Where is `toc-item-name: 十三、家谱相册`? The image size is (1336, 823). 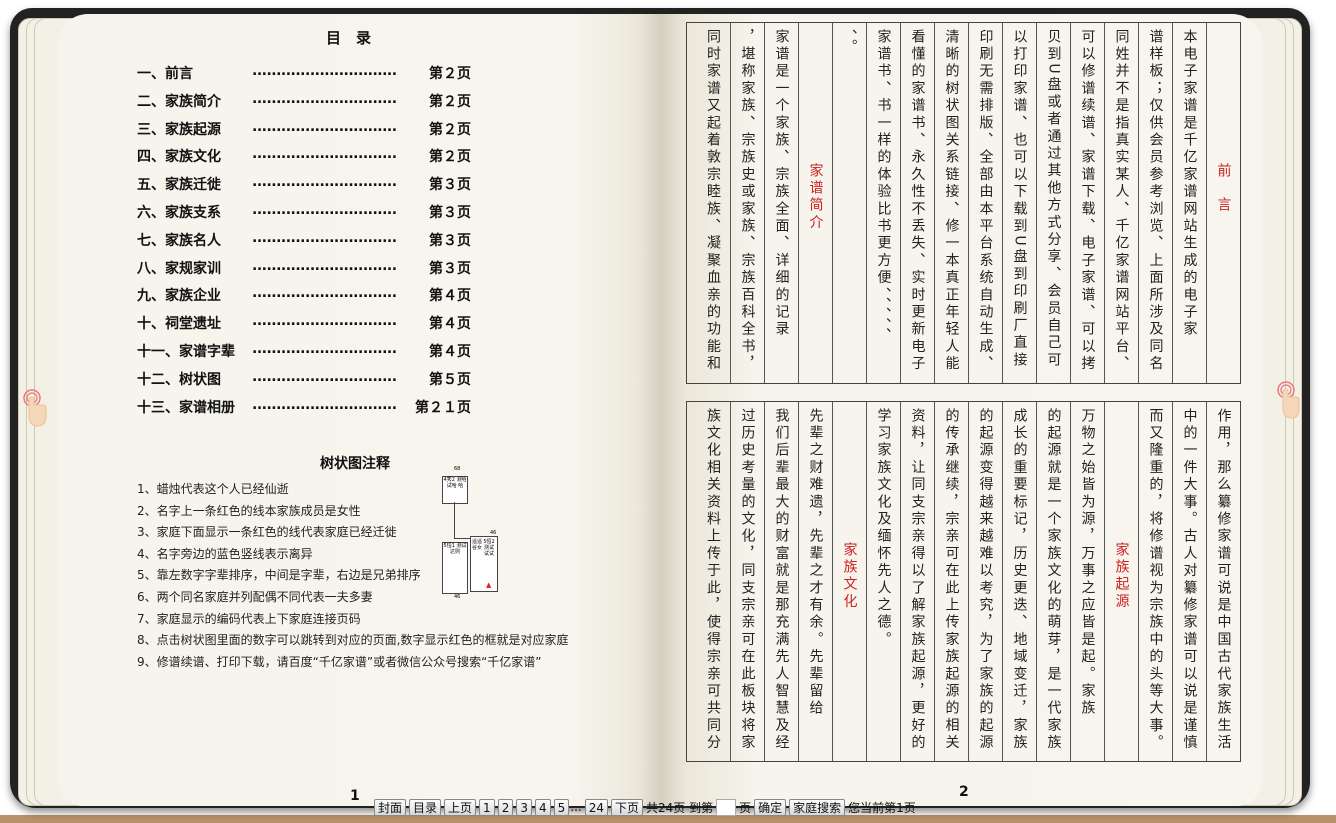 toc-item-name: 十三、家谱相册 is located at coordinates (186, 407).